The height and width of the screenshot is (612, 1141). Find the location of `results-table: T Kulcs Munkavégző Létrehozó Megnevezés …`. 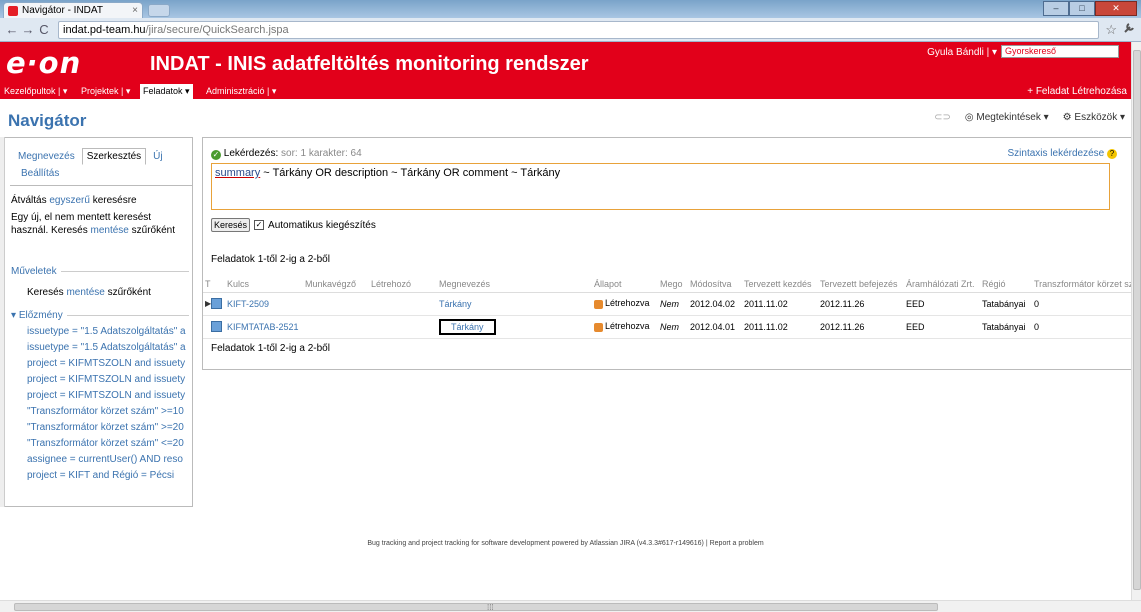

results-table: T Kulcs Munkavégző Létrehozó Megnevezés … is located at coordinates (670, 308).